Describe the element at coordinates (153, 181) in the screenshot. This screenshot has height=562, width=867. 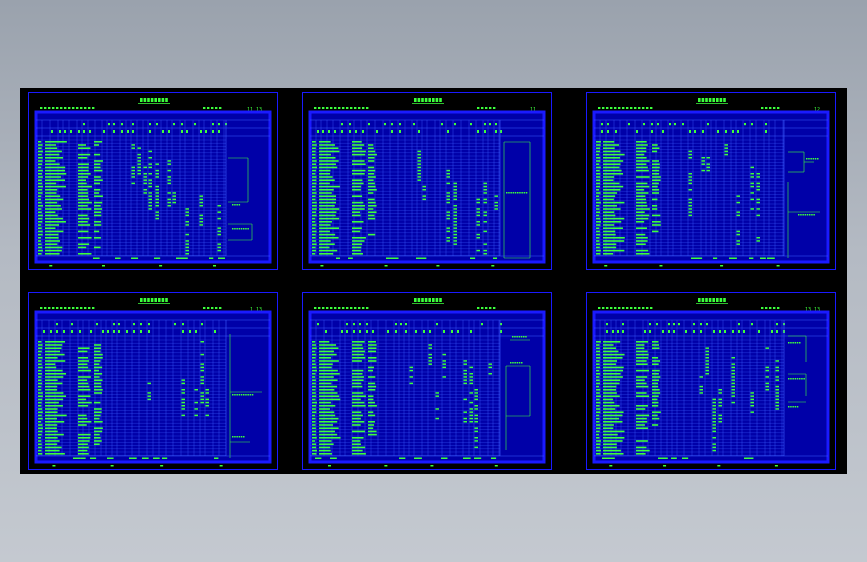
I see `drawing-sheet-1: 11 13` at that location.